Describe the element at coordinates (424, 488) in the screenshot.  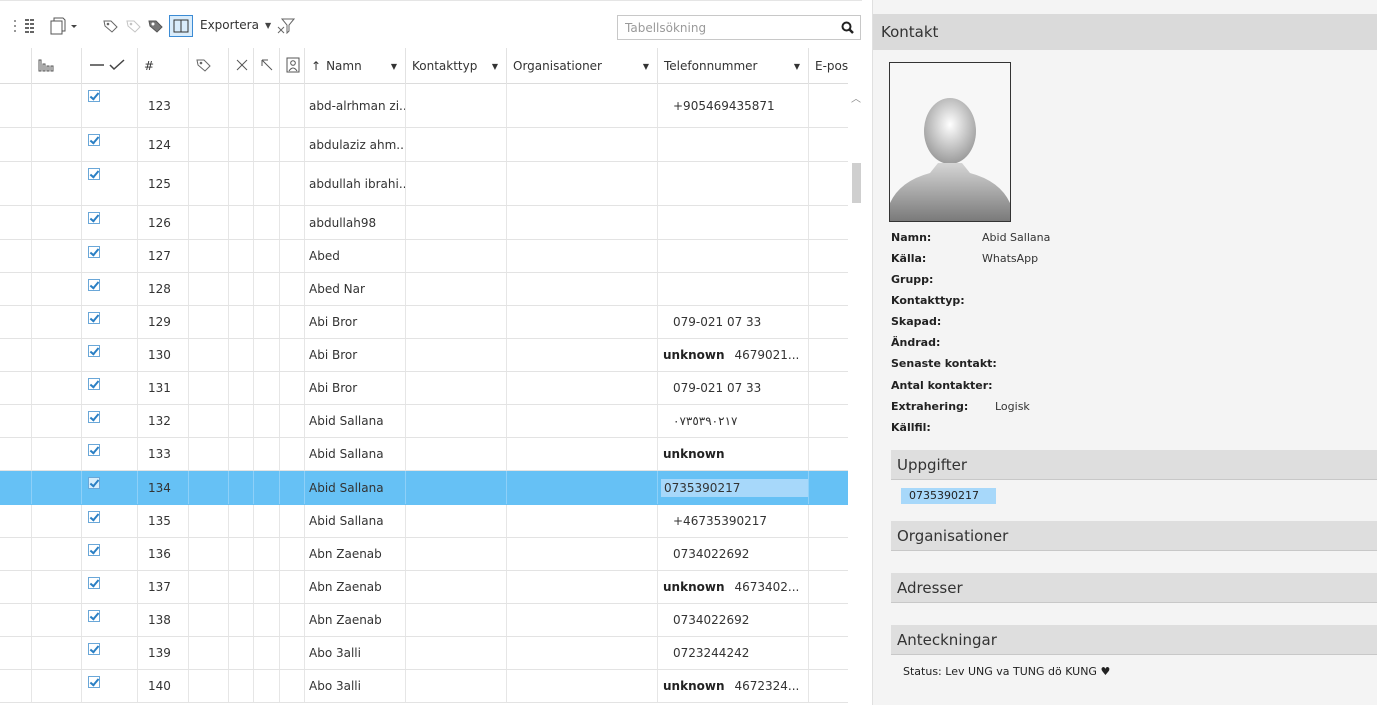
I see `table-row: 134 Abid Sallana 0735390217` at that location.